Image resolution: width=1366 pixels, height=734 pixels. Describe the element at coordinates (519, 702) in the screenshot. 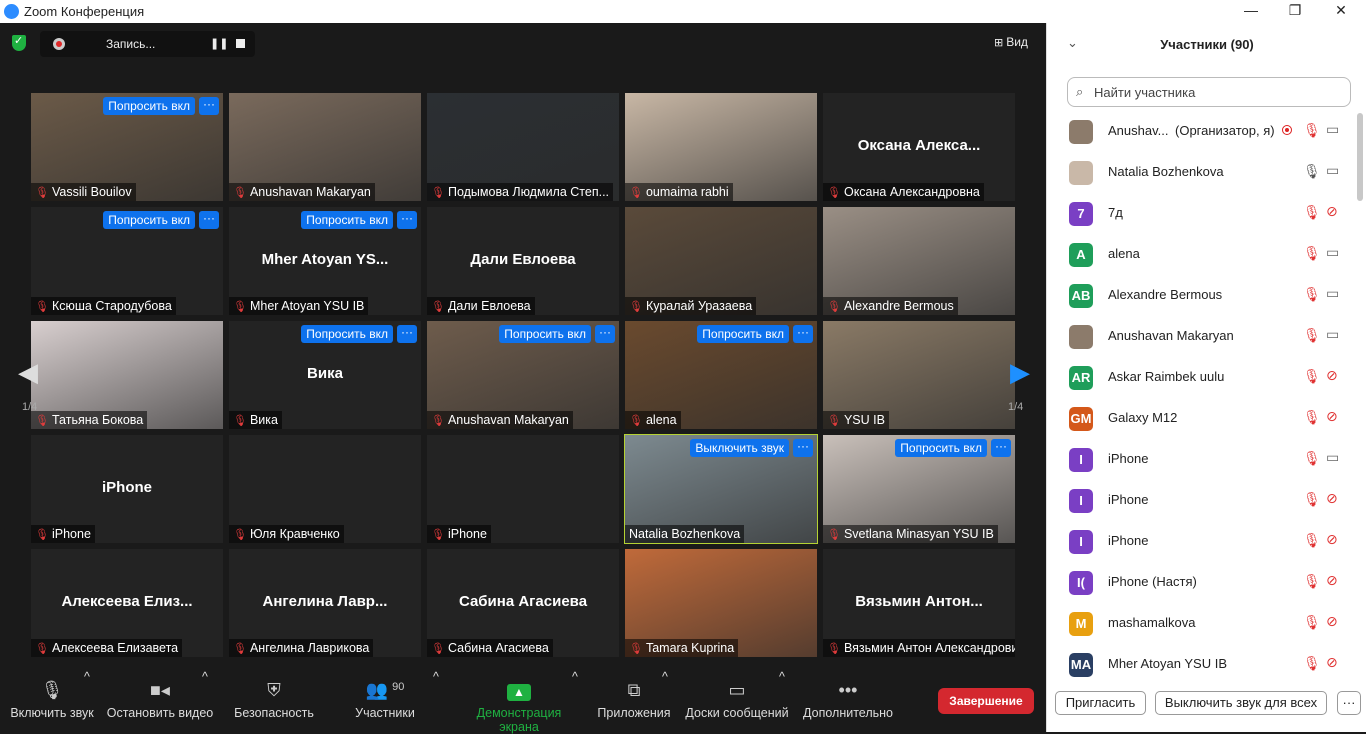

I see `share-screen-button: ▲ Демонстрация экрана` at that location.